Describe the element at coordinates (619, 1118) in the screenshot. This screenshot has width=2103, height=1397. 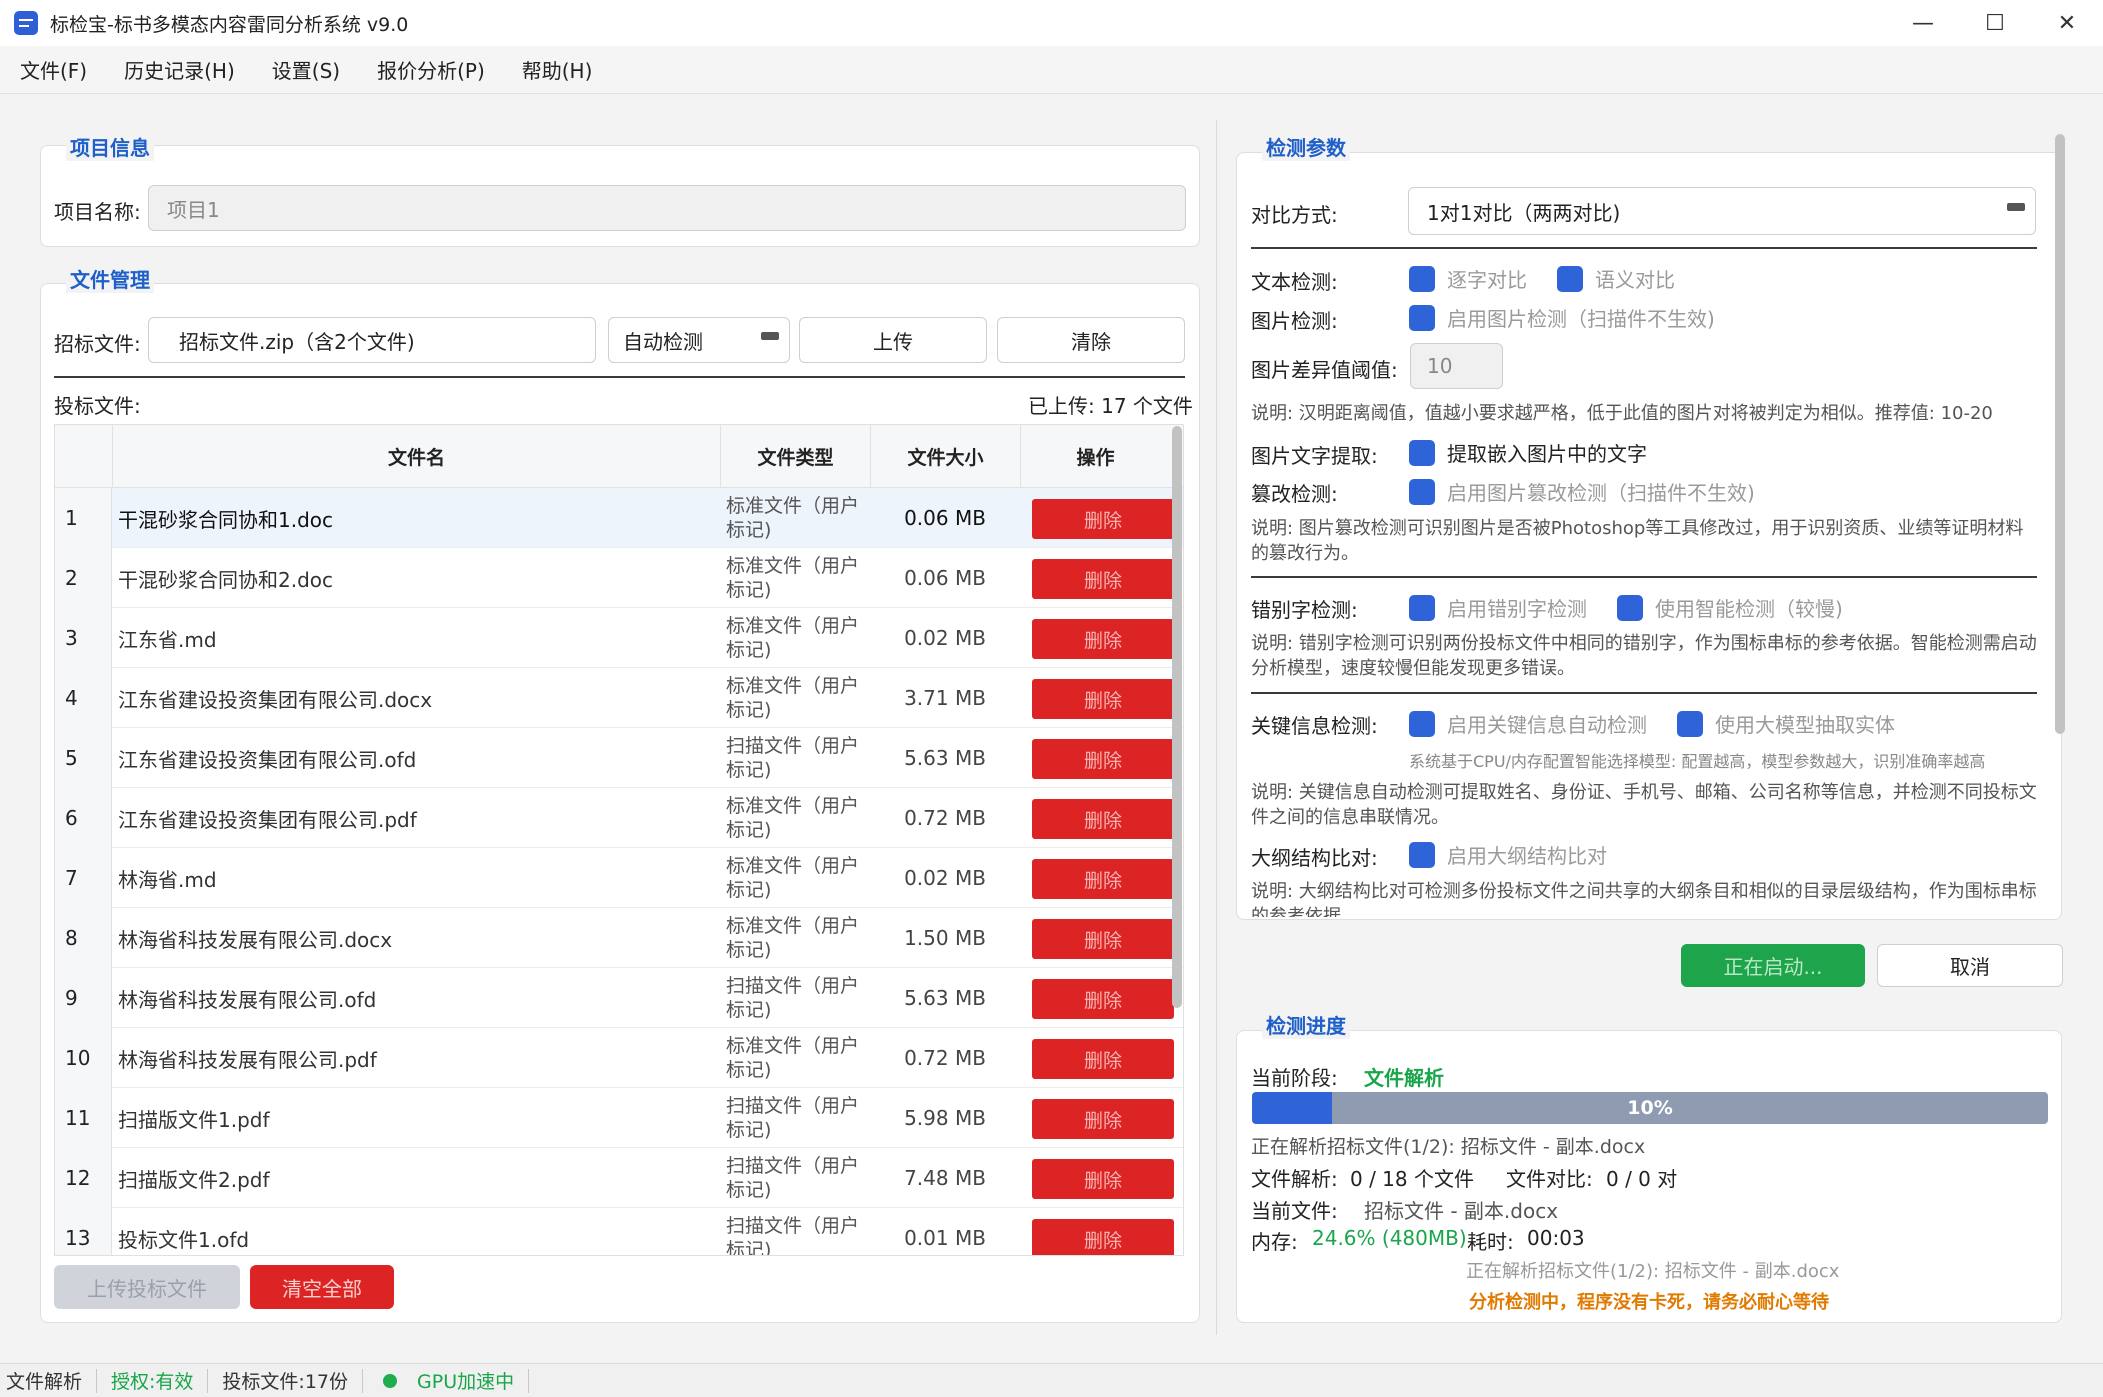
I see `table-row: 11 扫描版文件1.pdf 扫描文件（用户标记) 5.98 MB 删除` at that location.